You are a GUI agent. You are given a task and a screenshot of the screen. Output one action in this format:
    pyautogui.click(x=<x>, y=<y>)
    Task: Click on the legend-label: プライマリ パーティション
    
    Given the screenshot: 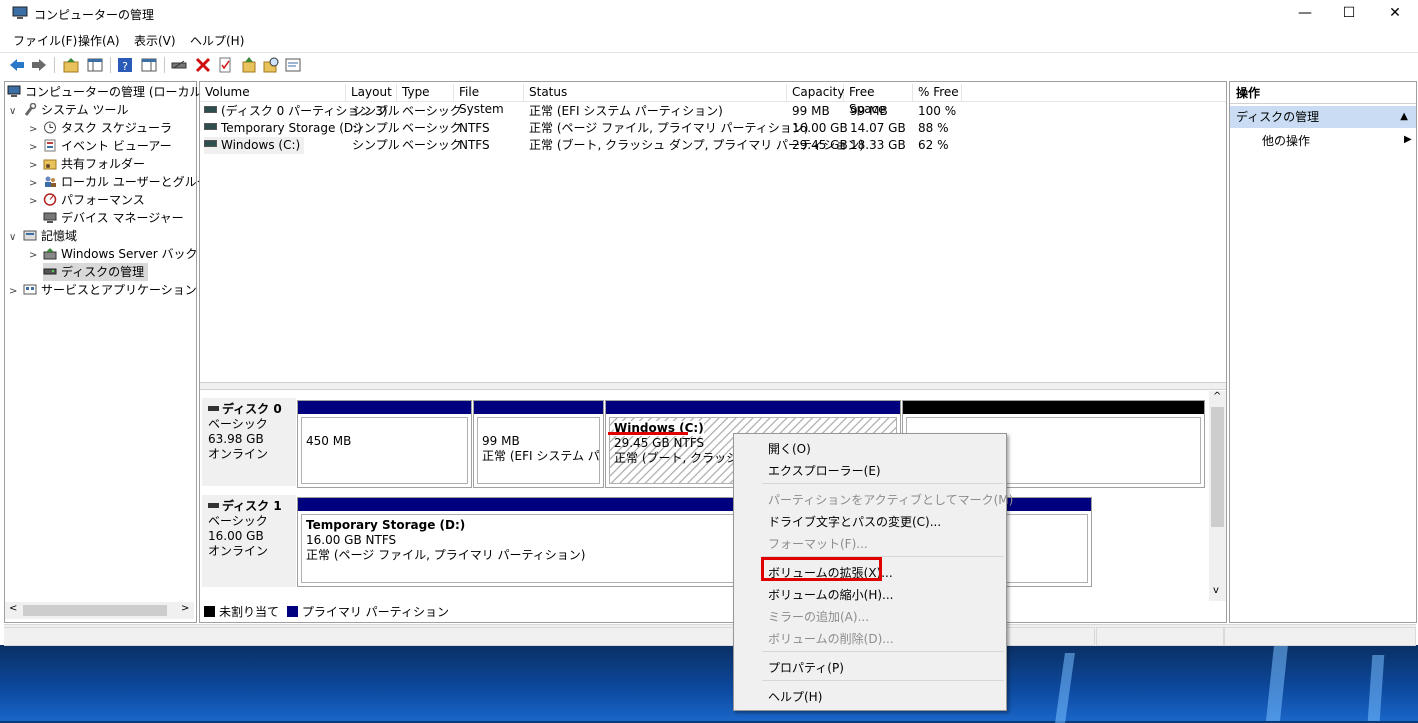 What is the action you would take?
    pyautogui.click(x=375, y=612)
    